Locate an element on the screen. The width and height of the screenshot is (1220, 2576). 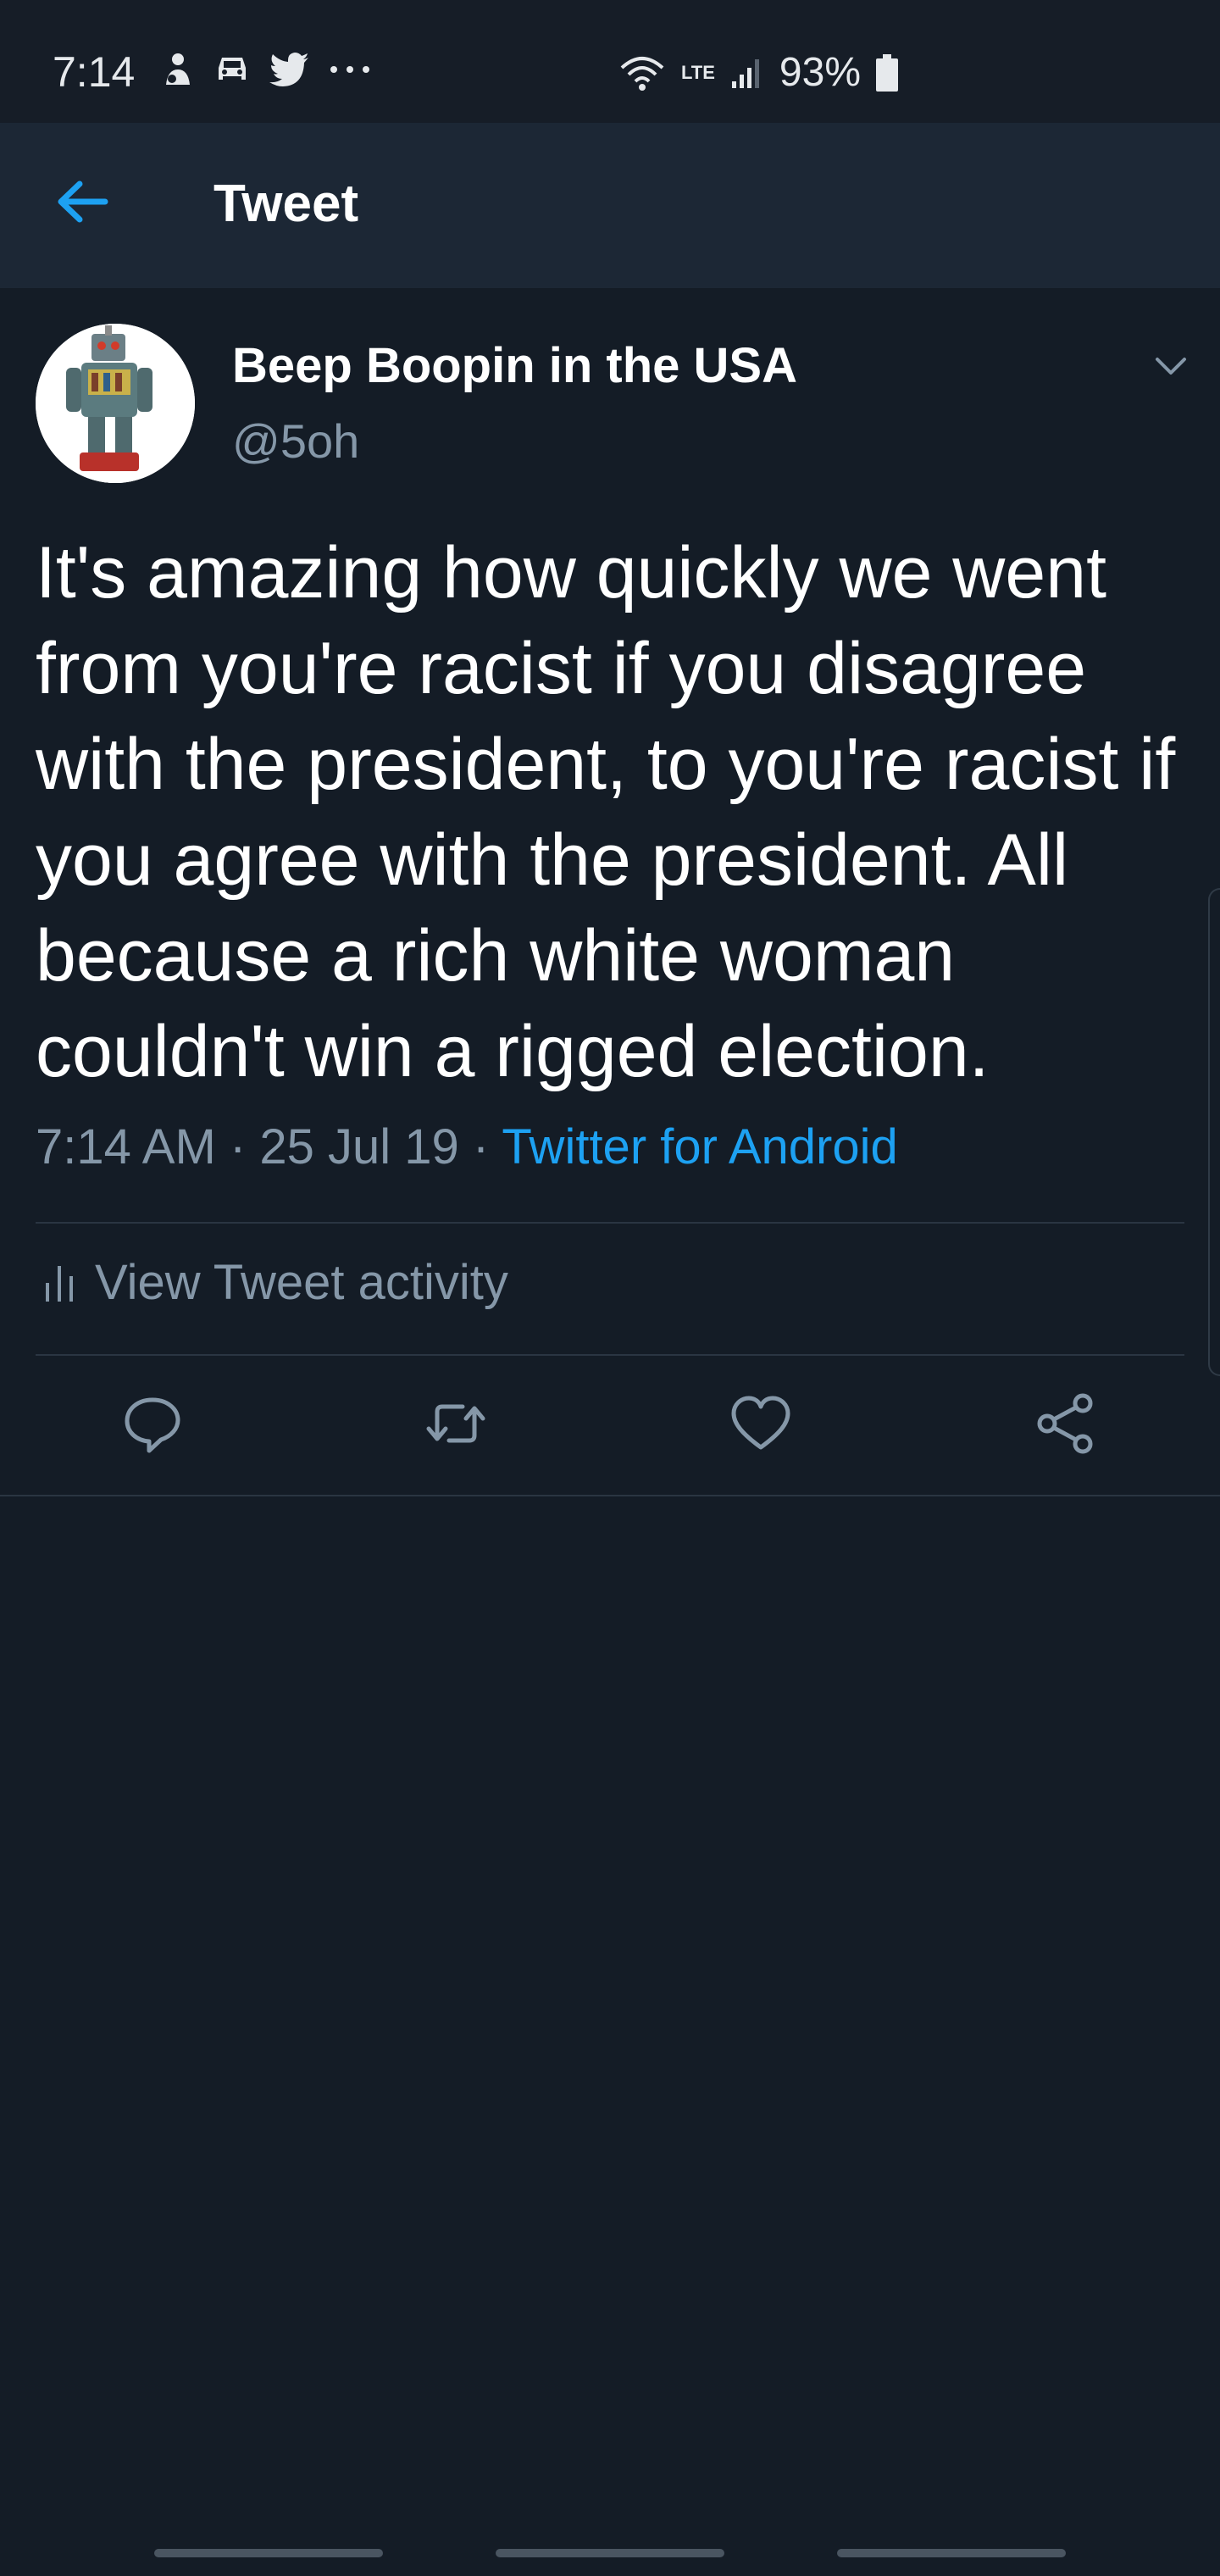
avatar is located at coordinates (115, 403).